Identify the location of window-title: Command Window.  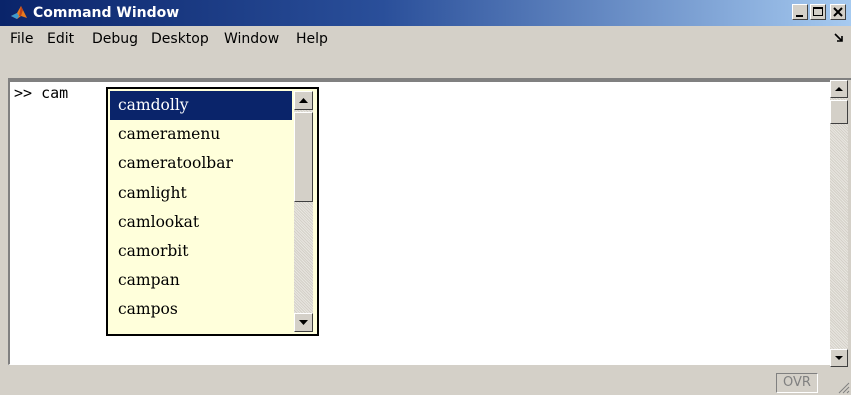
(106, 13).